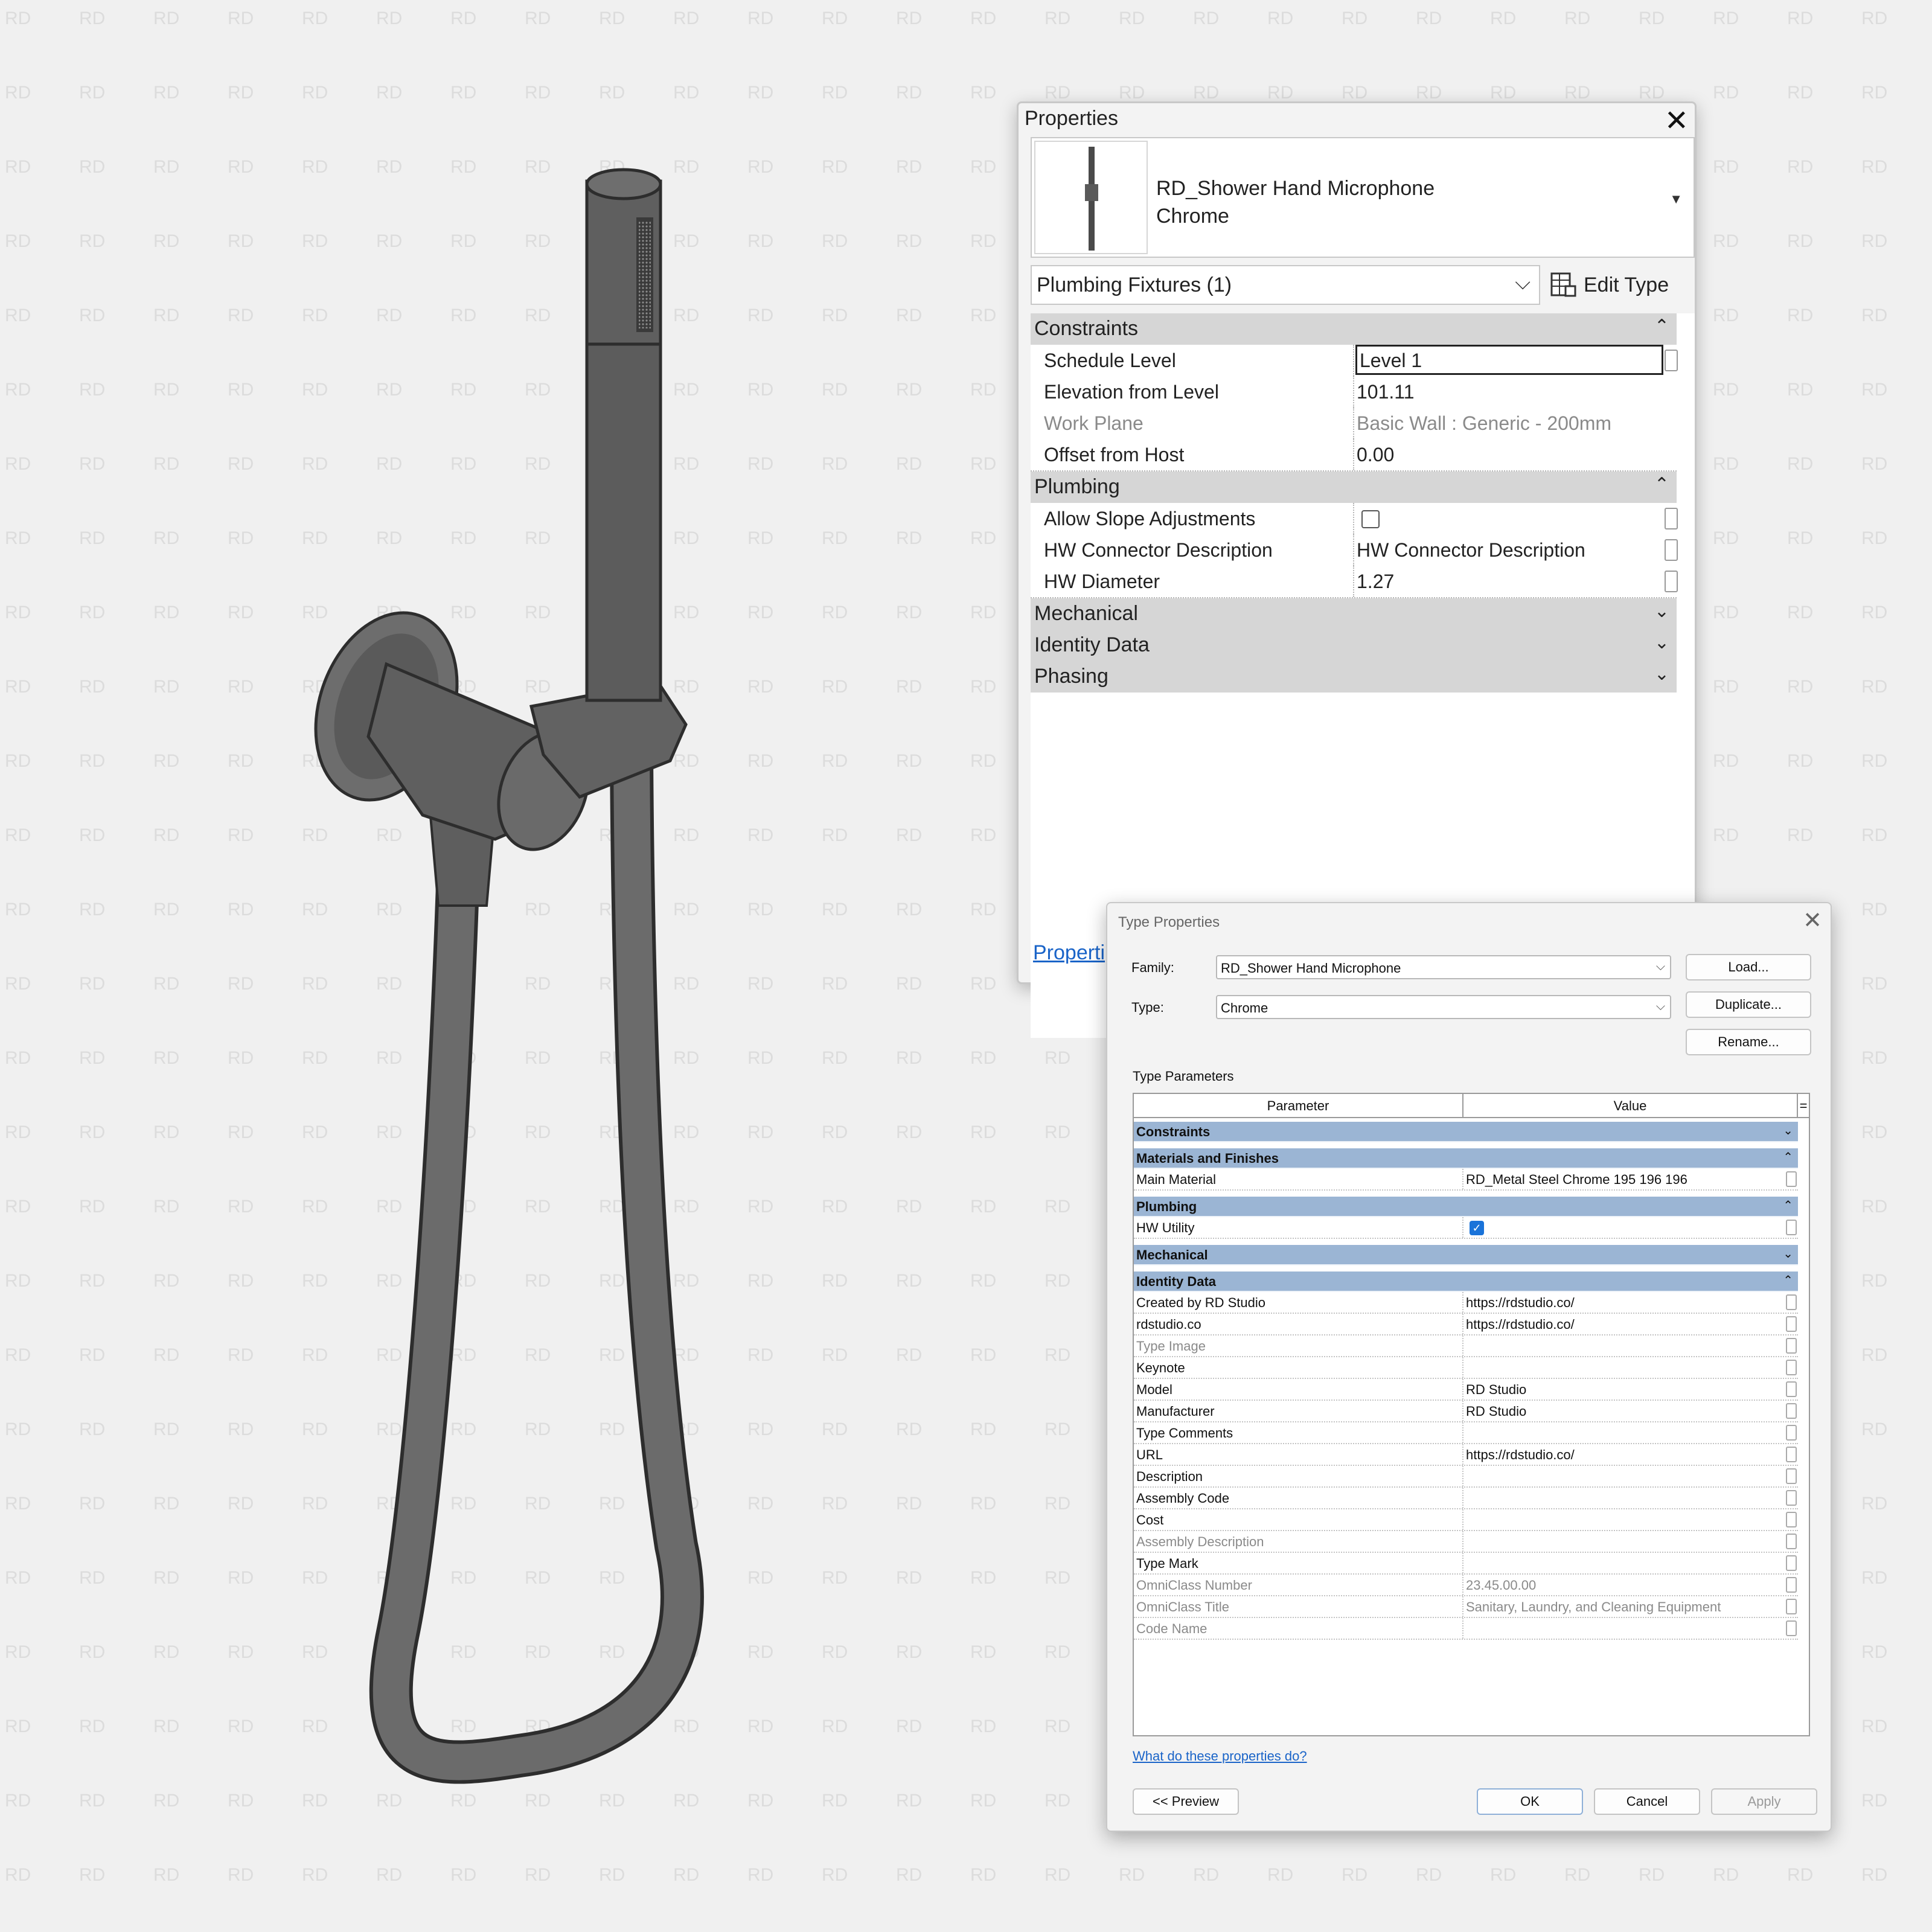 The height and width of the screenshot is (1932, 1932). Describe the element at coordinates (1194, 1586) in the screenshot. I see `param-name: OmniClass Number` at that location.